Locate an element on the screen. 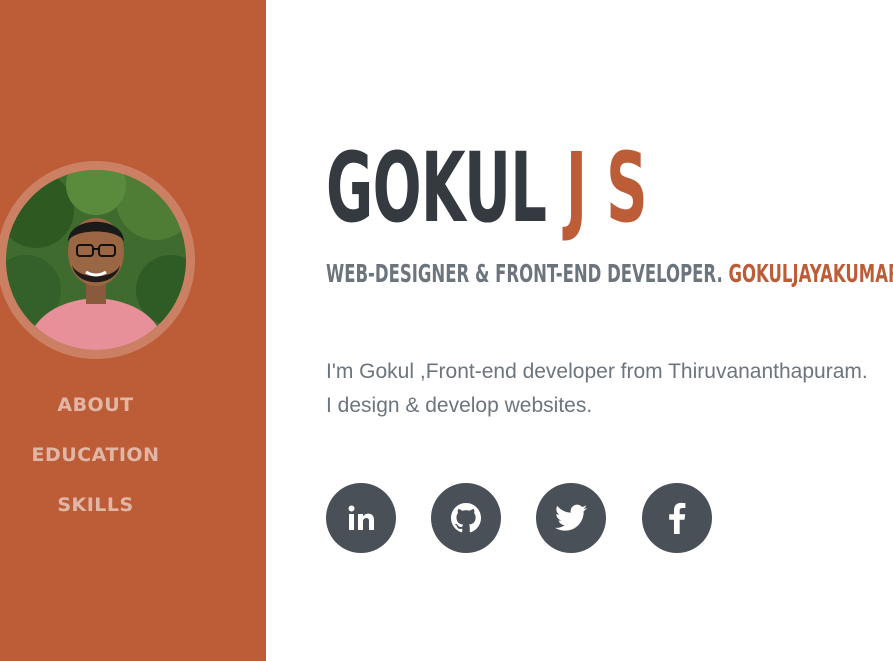 The height and width of the screenshot is (661, 893). github-icon is located at coordinates (466, 518).